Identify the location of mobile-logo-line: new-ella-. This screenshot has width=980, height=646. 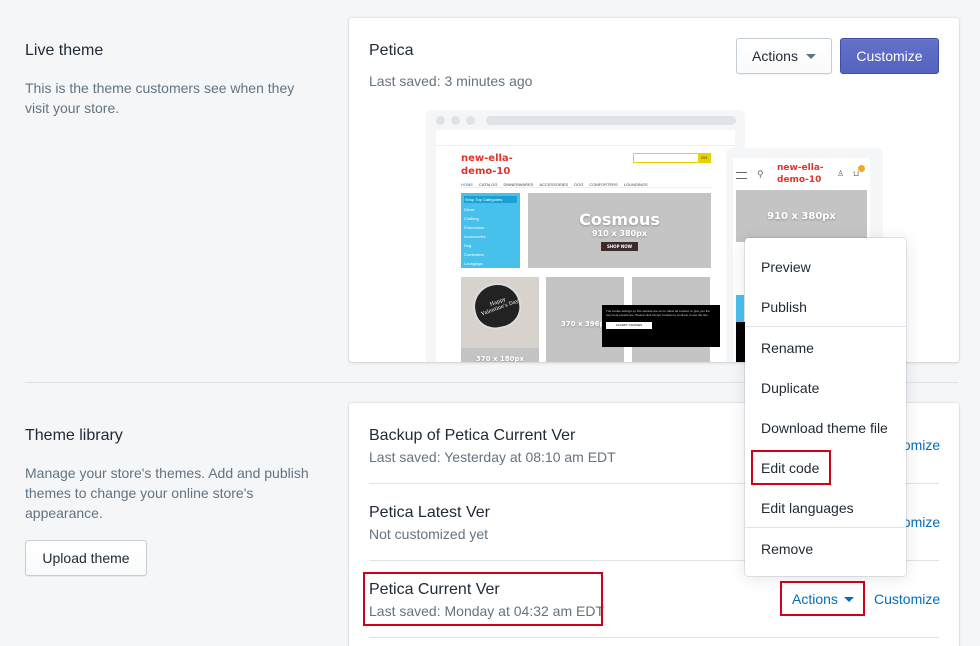
(800, 168).